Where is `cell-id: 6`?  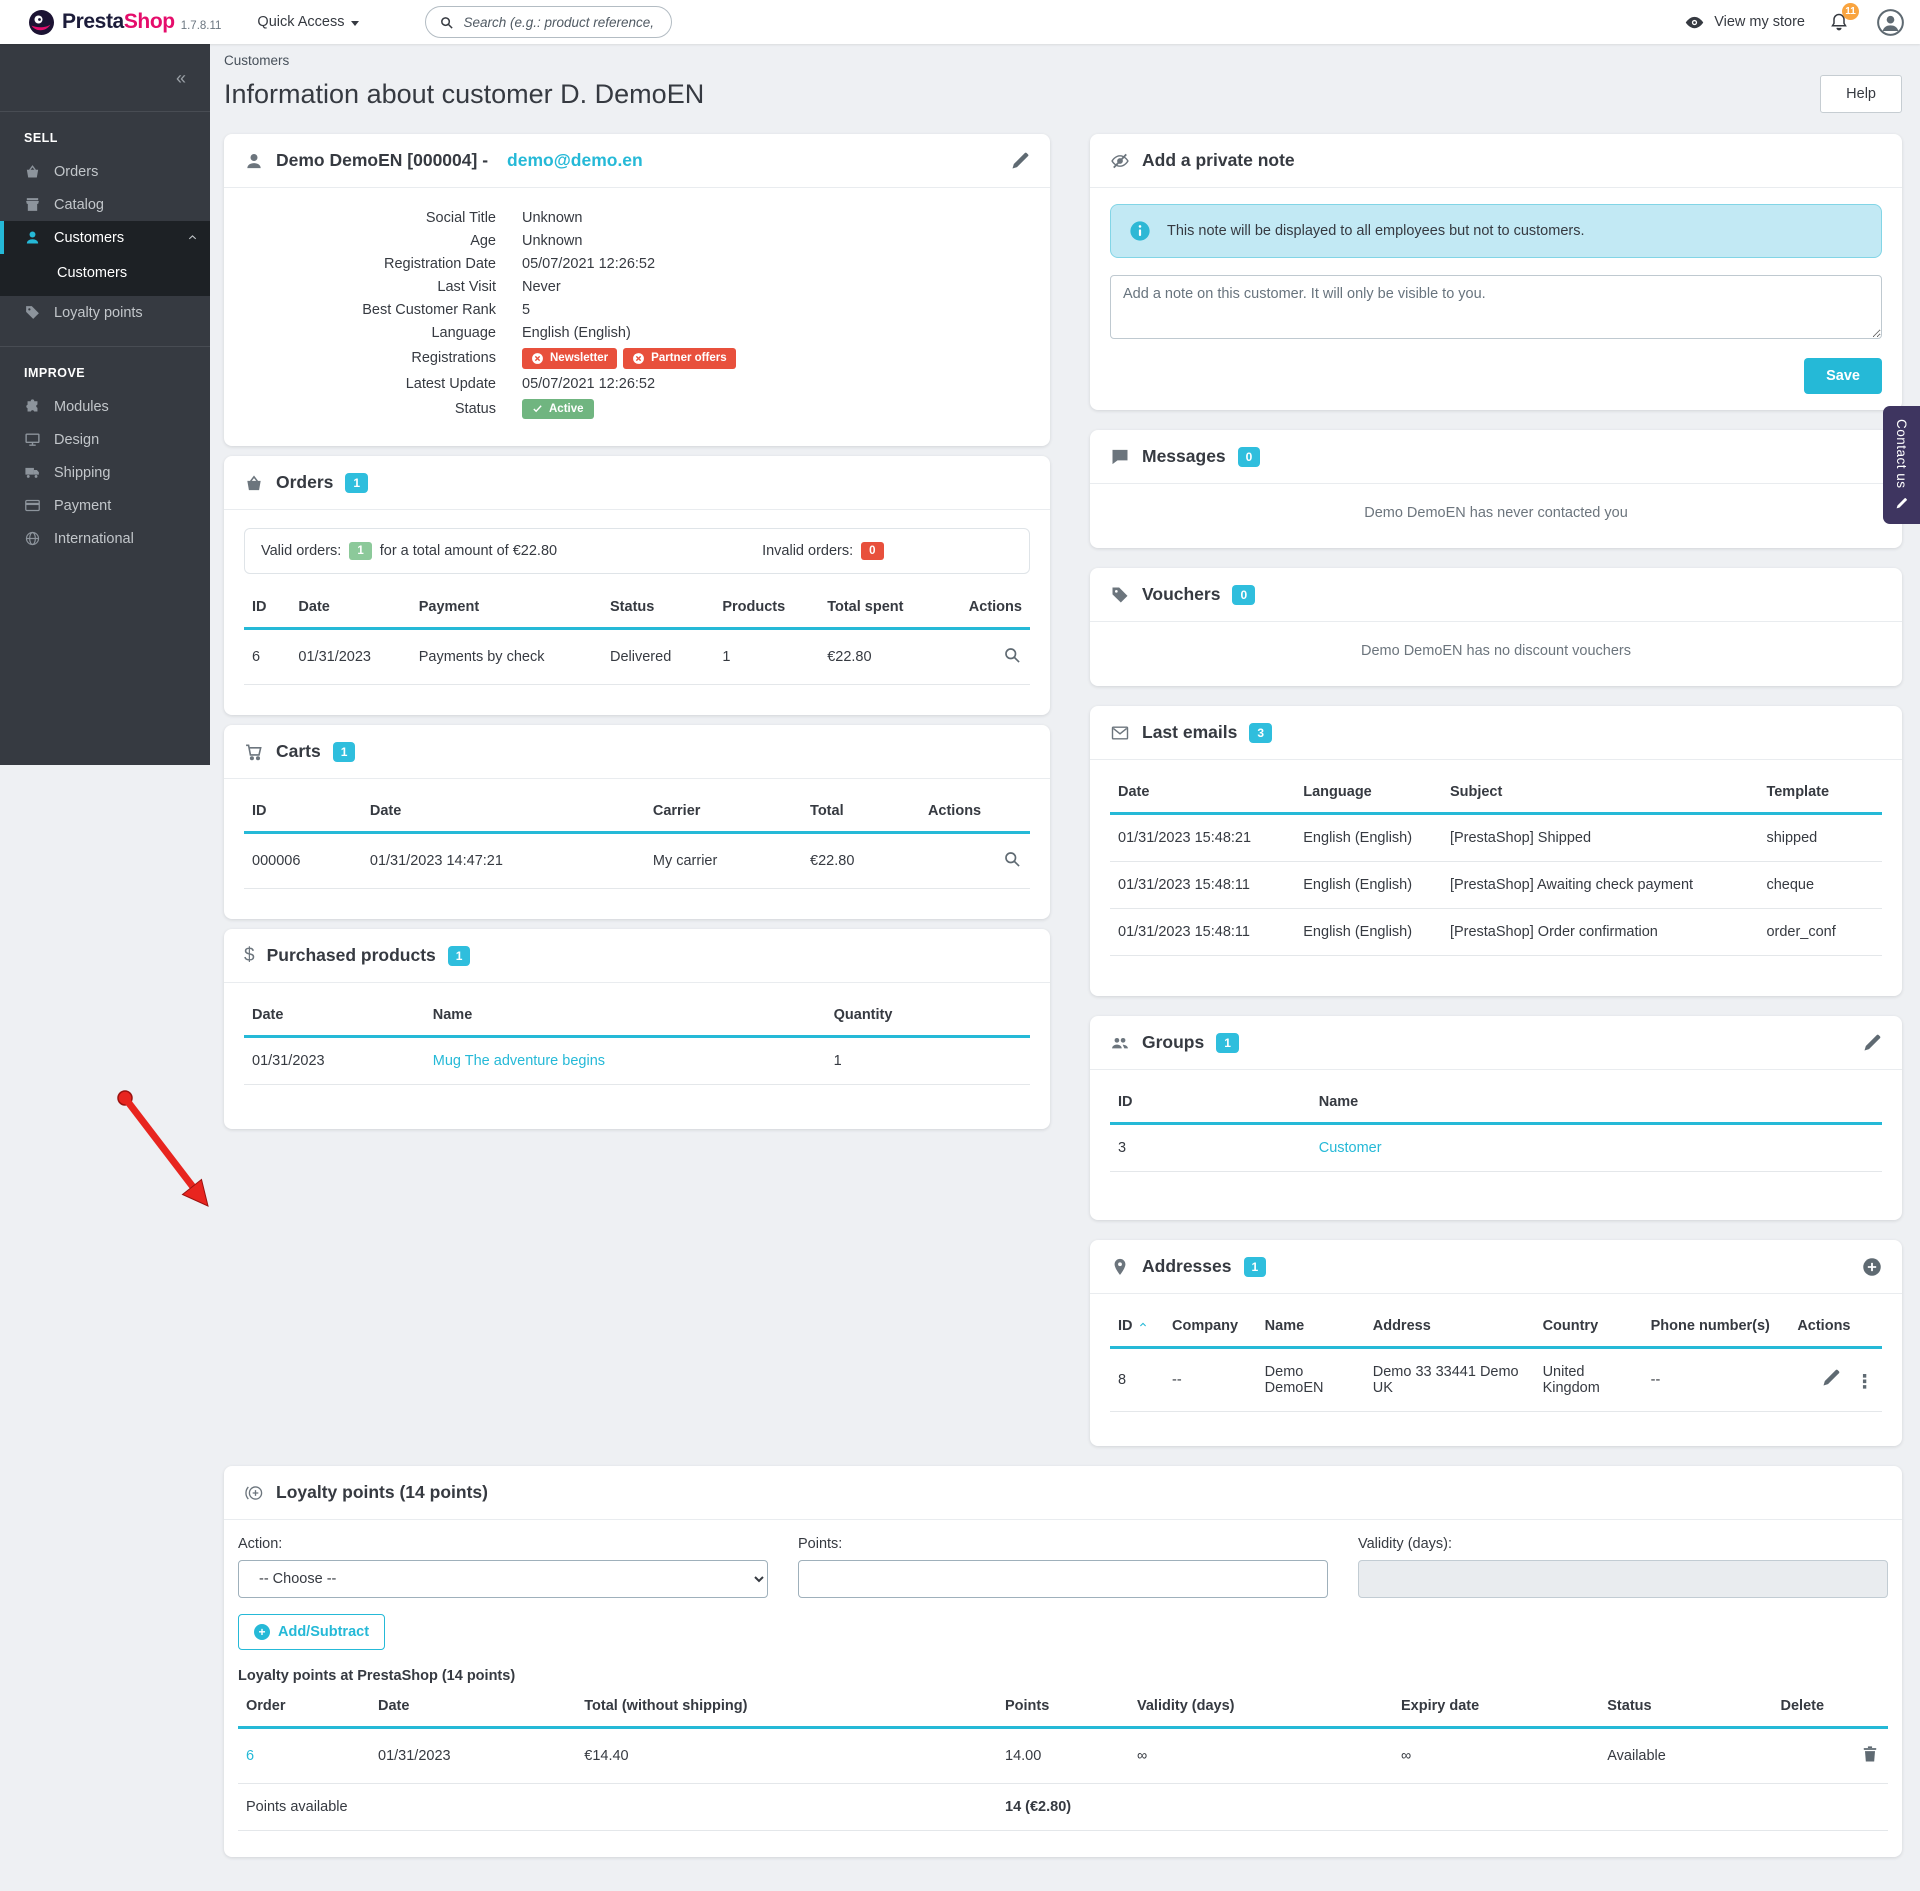
cell-id: 6 is located at coordinates (267, 656).